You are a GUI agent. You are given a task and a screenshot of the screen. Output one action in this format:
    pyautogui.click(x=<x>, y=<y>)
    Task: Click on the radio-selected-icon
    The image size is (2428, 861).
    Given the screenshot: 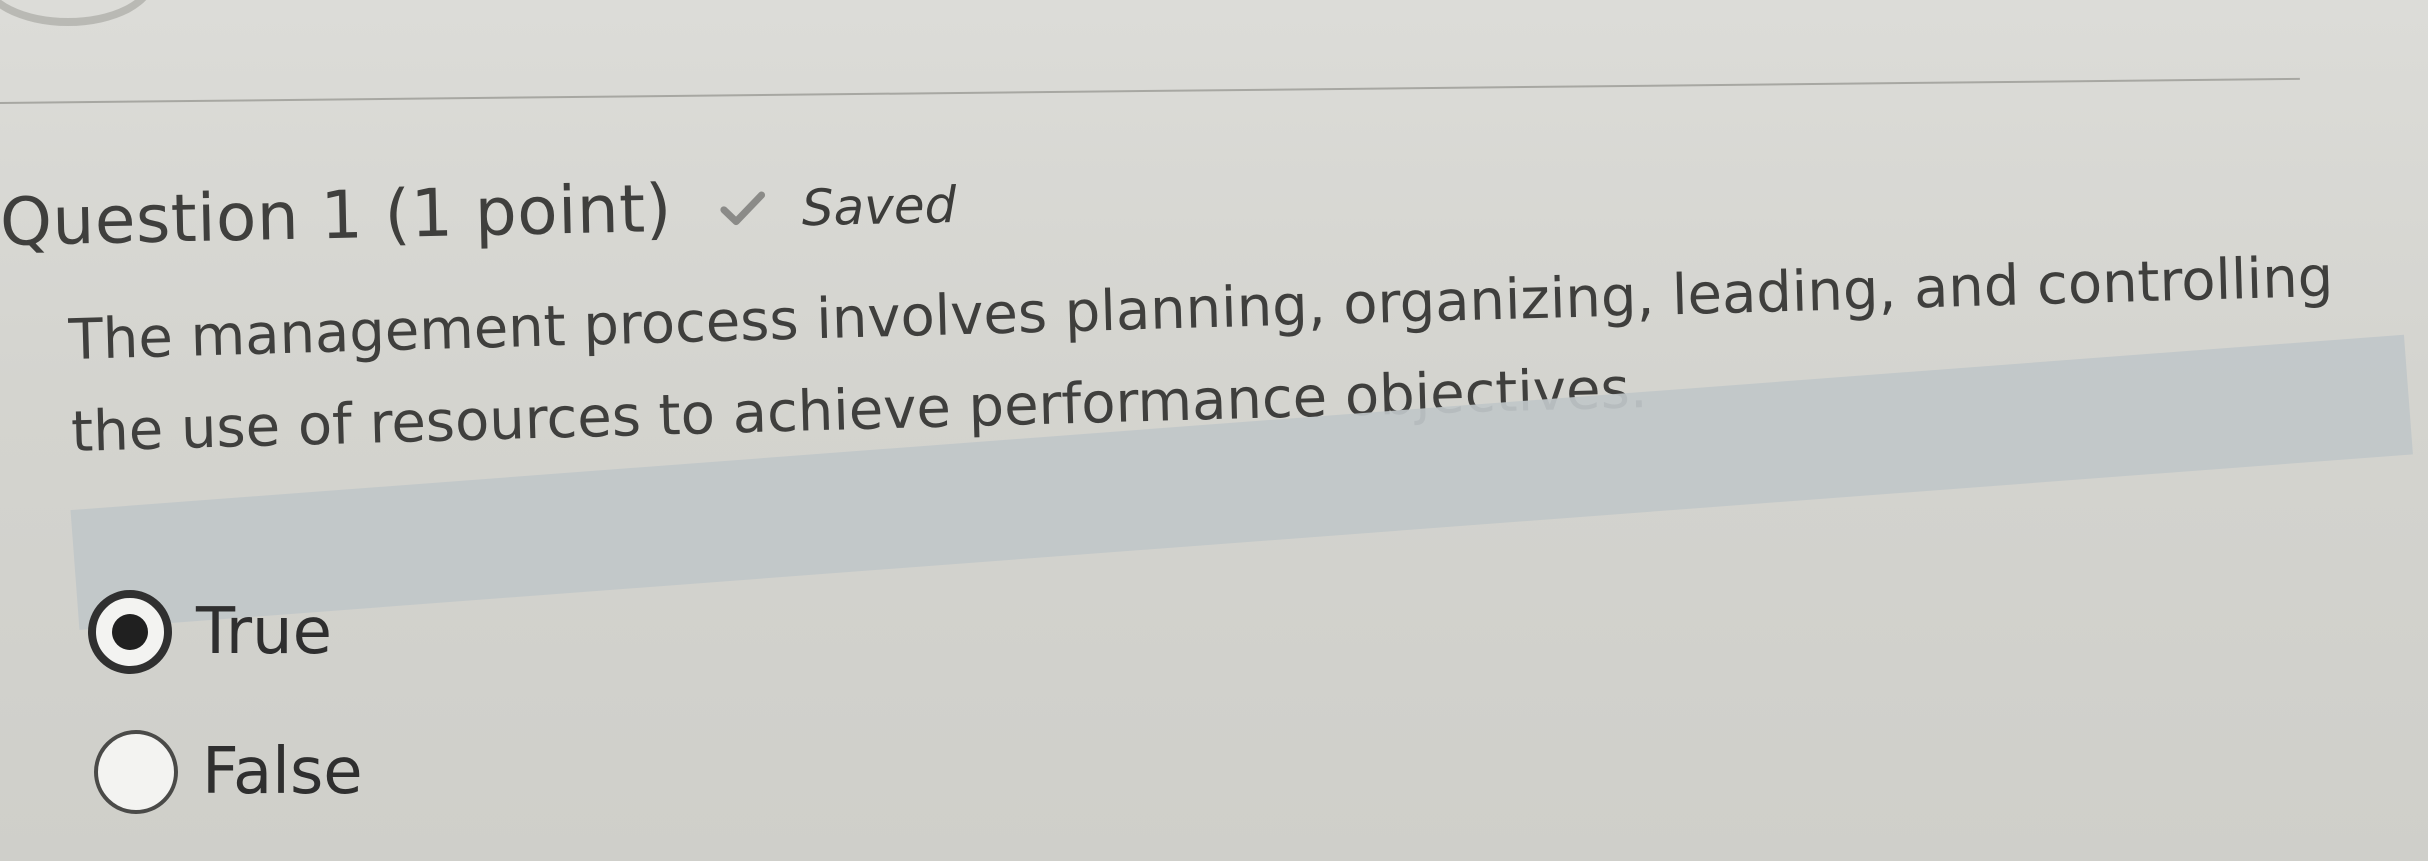 What is the action you would take?
    pyautogui.click(x=130, y=632)
    